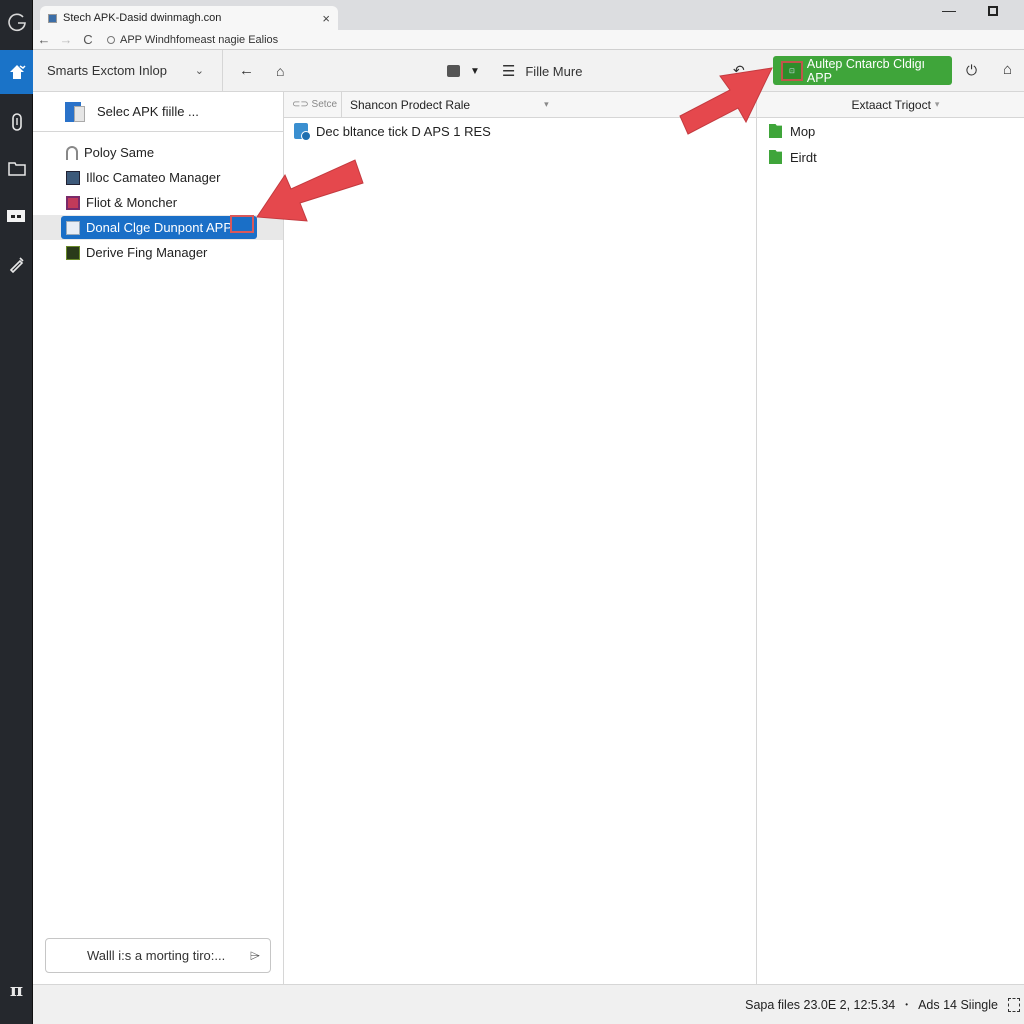 This screenshot has width=1024, height=1024. I want to click on monitor-icon, so click(453, 71).